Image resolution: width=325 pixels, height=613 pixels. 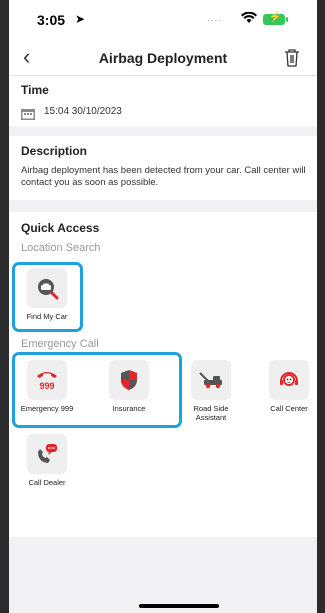 I want to click on description-title: Description, so click(x=54, y=151).